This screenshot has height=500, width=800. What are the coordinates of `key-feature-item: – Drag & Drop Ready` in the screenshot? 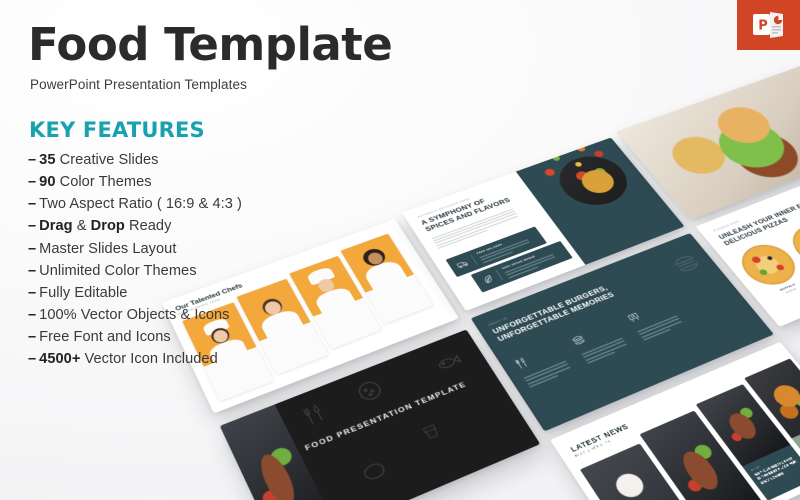 It's located at (228, 226).